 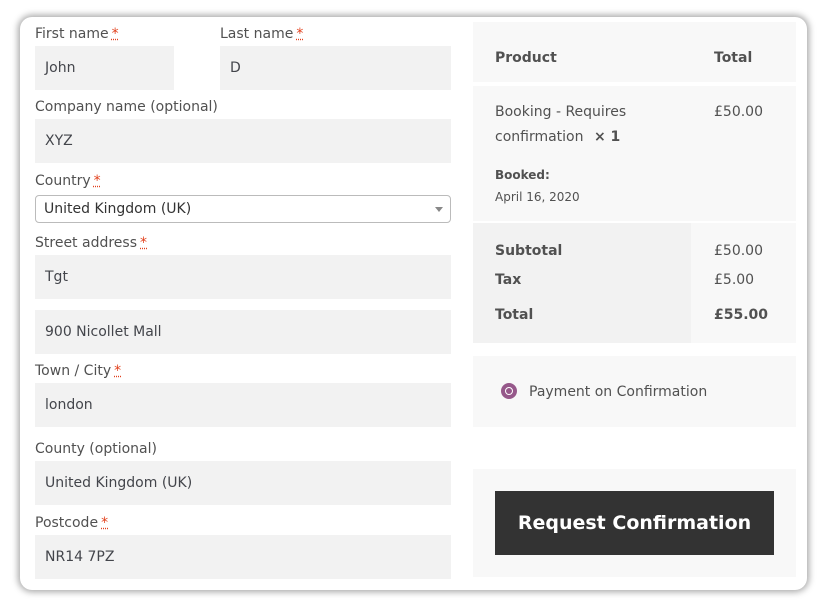 What do you see at coordinates (104, 68) in the screenshot?
I see `first-name-input: John` at bounding box center [104, 68].